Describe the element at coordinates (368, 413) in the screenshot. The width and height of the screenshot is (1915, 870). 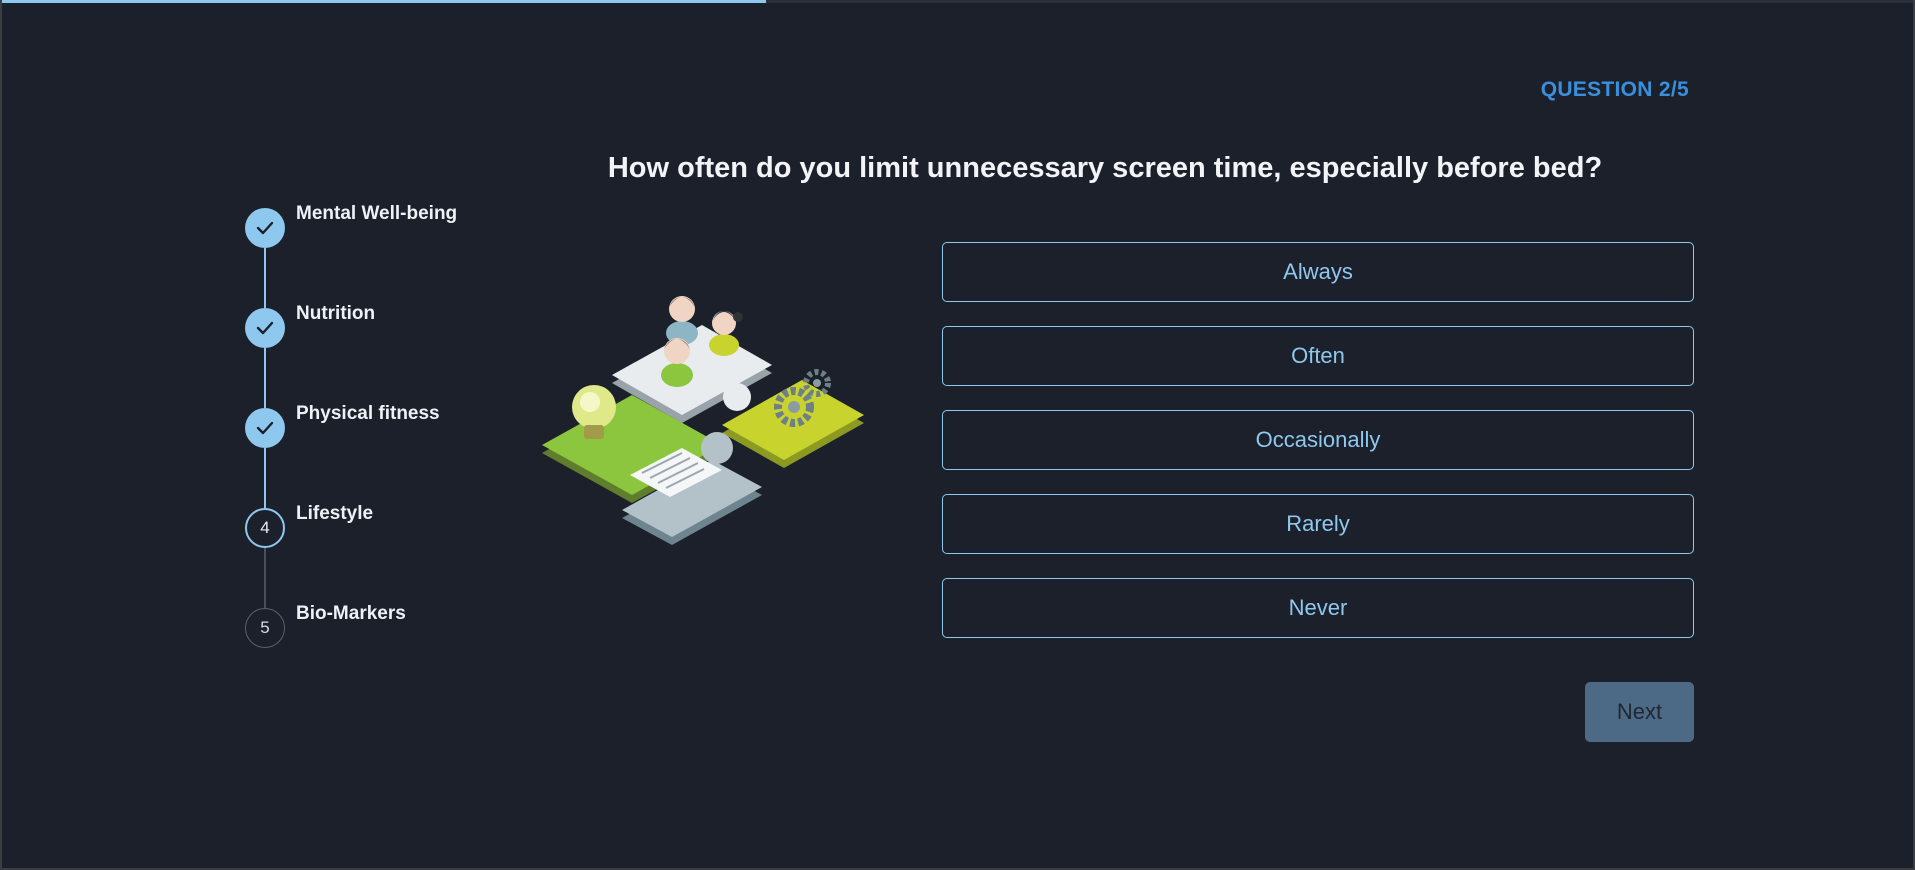
I see `step-label: Physical fitness` at that location.